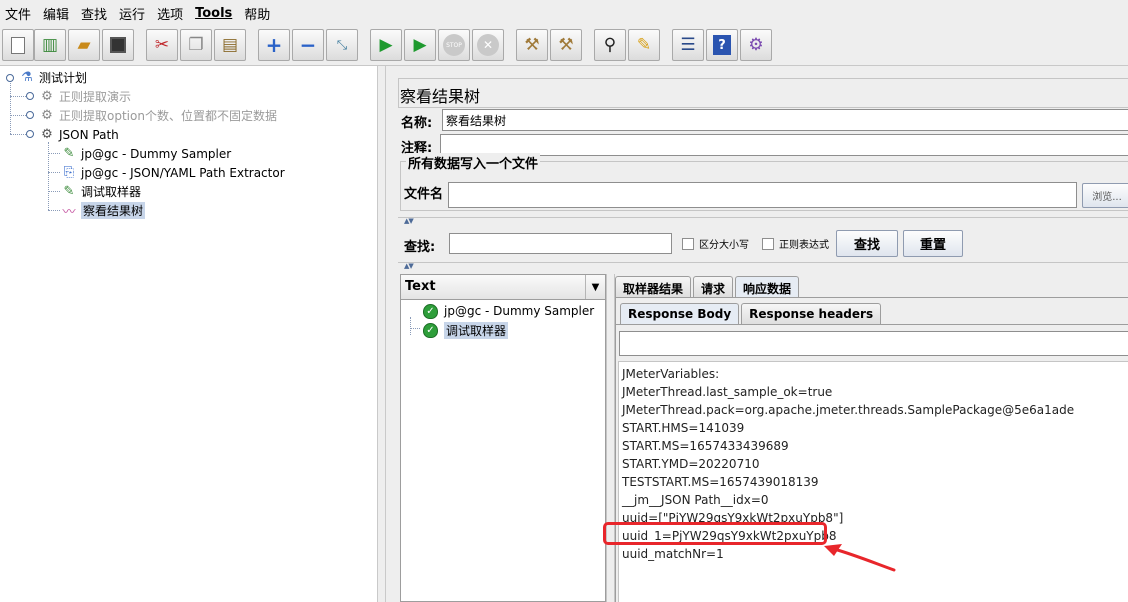 The width and height of the screenshot is (1128, 602). Describe the element at coordinates (488, 45) in the screenshot. I see `shutdown-icon: ✕` at that location.